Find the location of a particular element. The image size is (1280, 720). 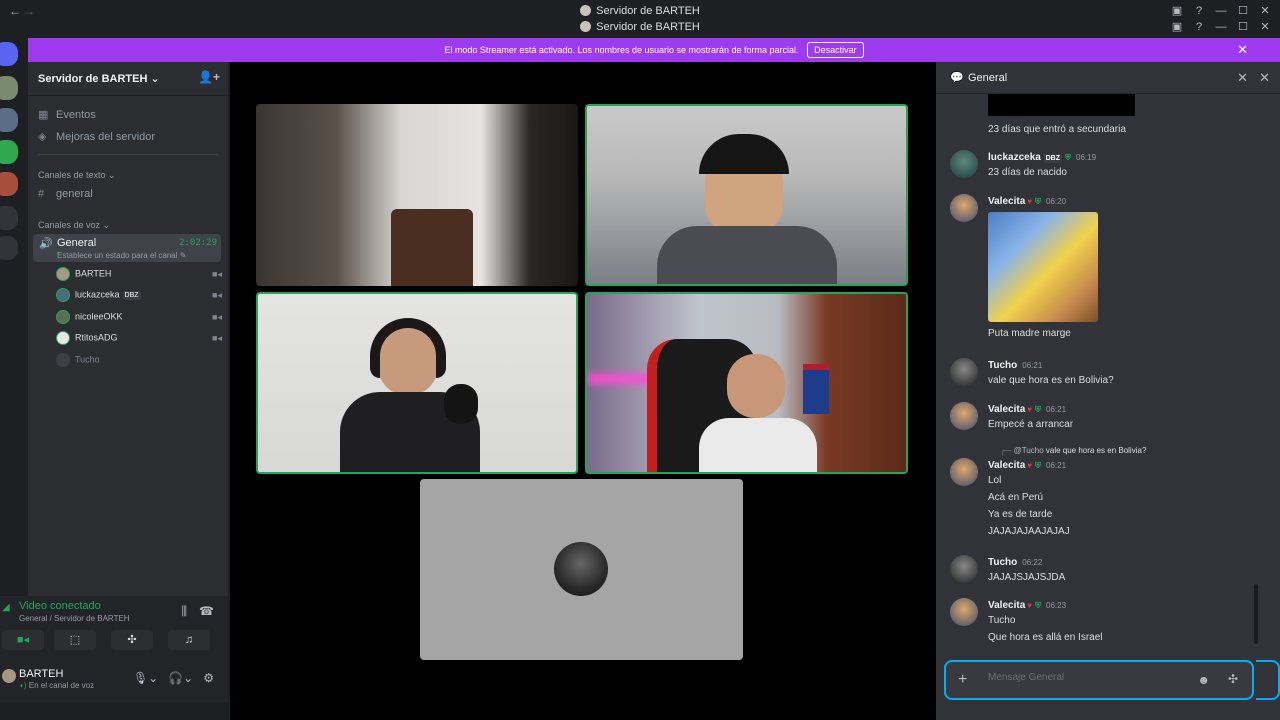

chat-bubble-icon: 💬 is located at coordinates (957, 78).